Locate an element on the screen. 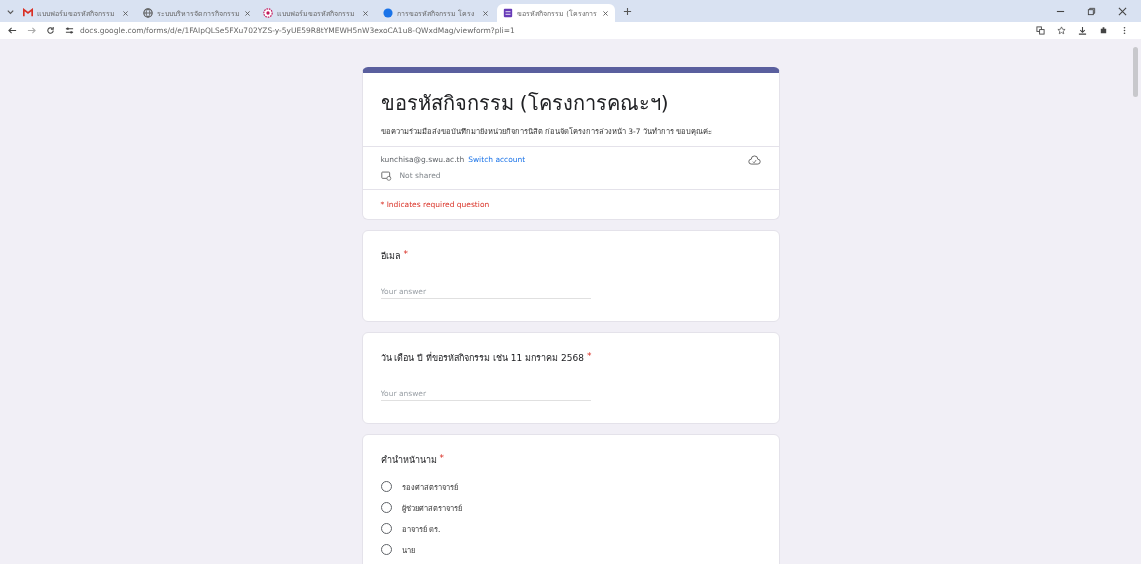 The width and height of the screenshot is (1141, 564). reload-icon is located at coordinates (50, 30).